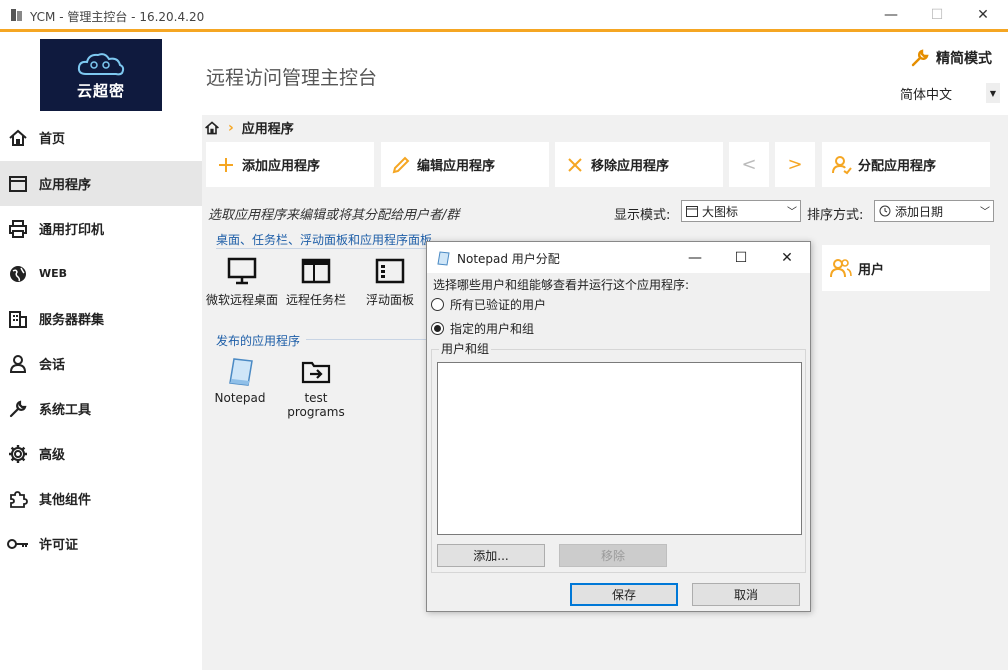  Describe the element at coordinates (240, 398) in the screenshot. I see `app-tile-label: Notepad` at that location.